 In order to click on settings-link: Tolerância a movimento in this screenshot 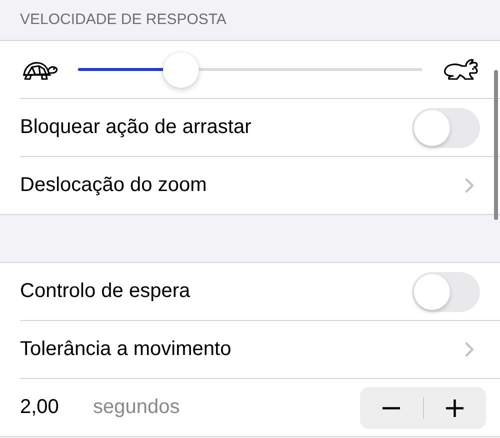, I will do `click(260, 349)`.